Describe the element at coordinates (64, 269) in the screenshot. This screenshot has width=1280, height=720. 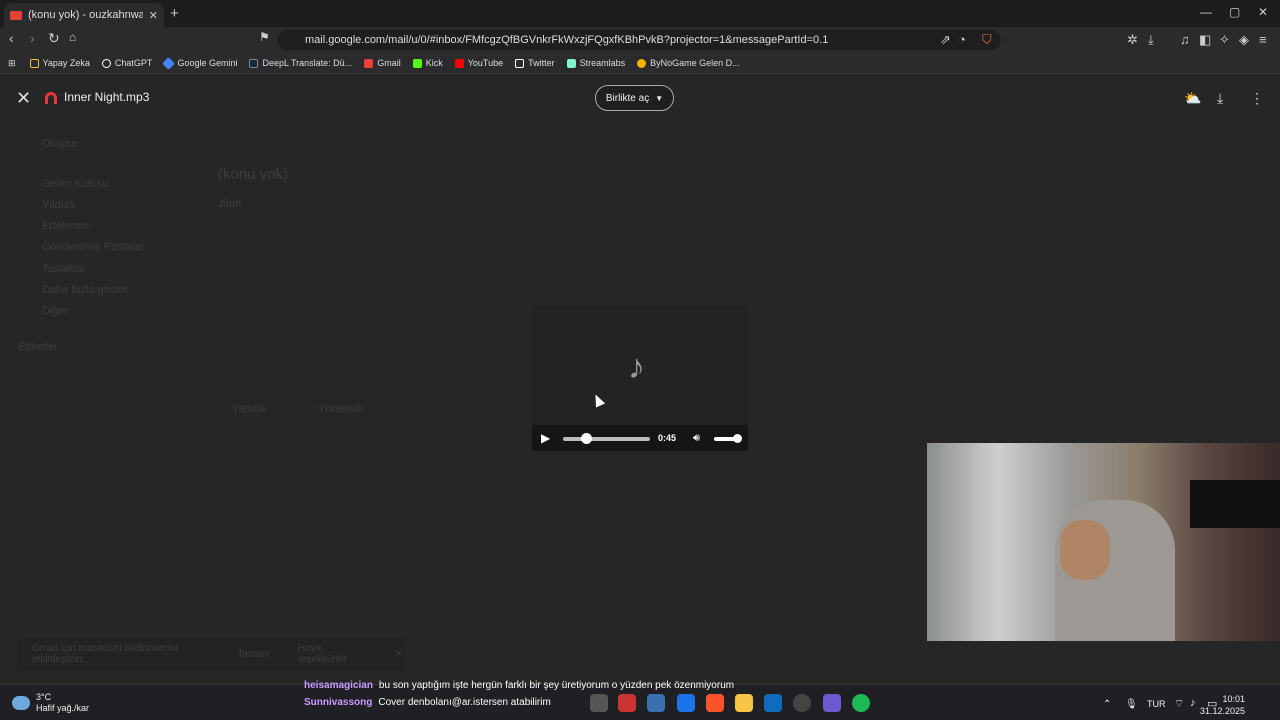
I see `folder-drafts: Taslaklar` at that location.